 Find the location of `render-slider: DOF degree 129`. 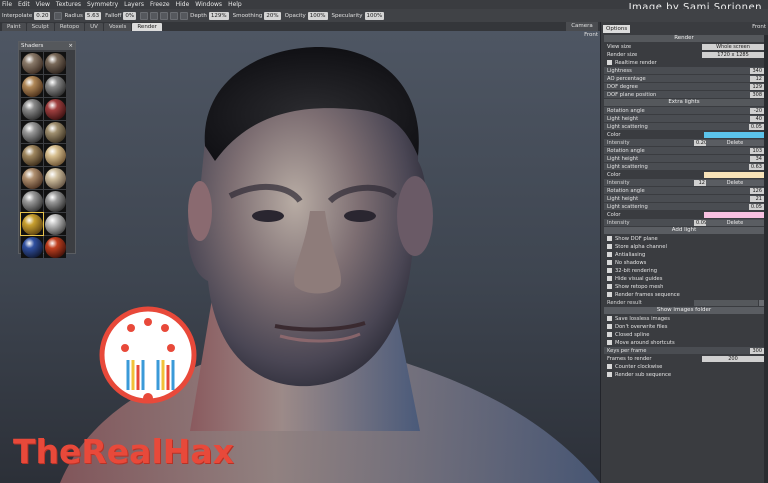

render-slider: DOF degree 129 is located at coordinates (684, 86).